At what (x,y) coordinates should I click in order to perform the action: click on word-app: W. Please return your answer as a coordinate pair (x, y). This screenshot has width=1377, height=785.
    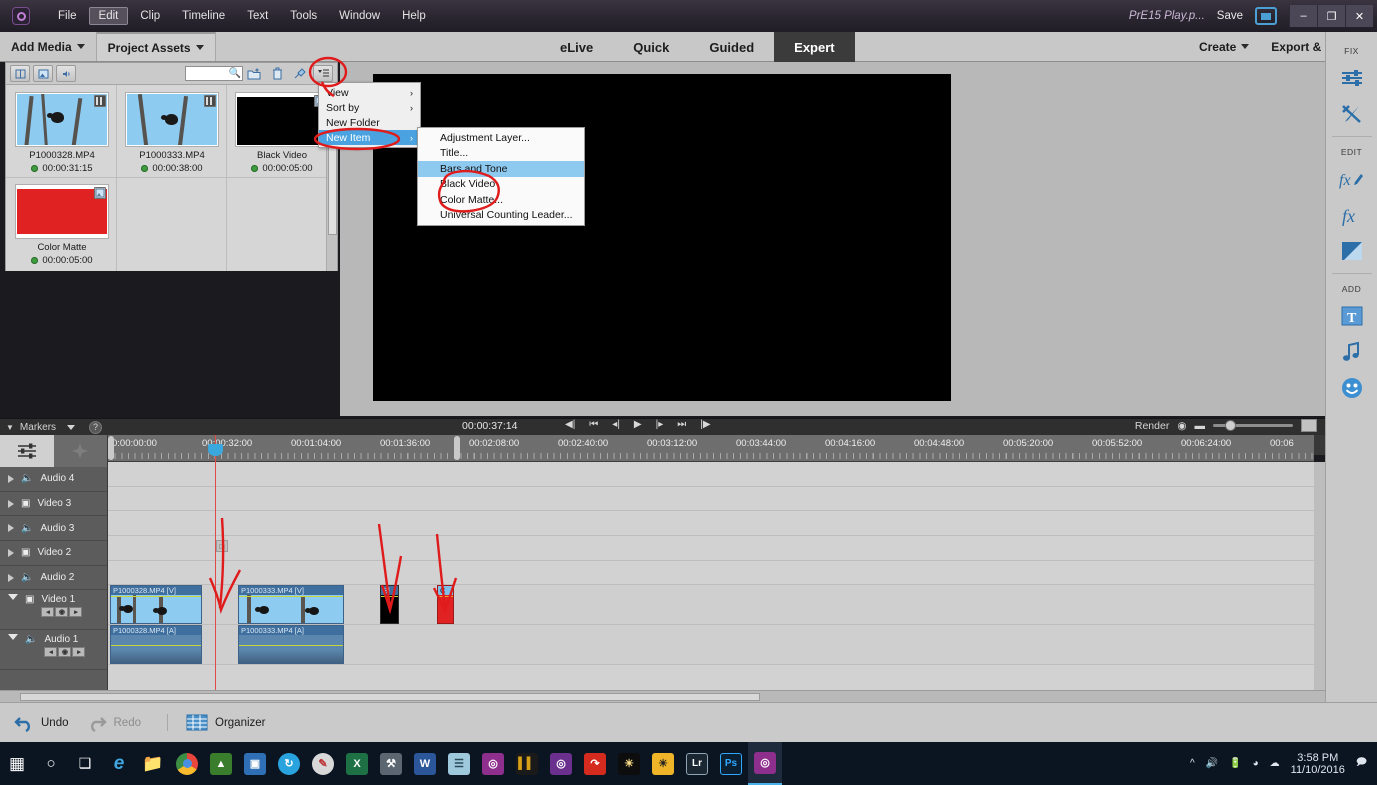
    Looking at the image, I should click on (425, 763).